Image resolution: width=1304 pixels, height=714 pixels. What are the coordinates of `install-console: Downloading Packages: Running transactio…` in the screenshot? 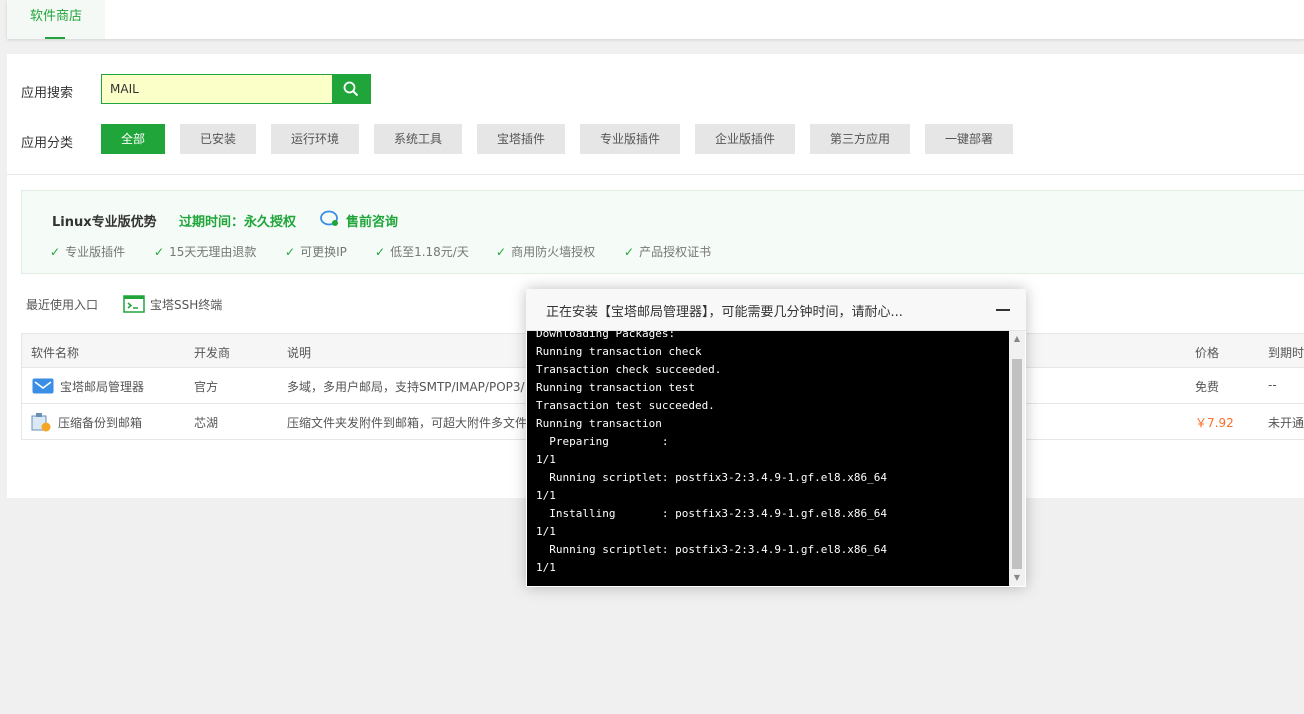 It's located at (768, 458).